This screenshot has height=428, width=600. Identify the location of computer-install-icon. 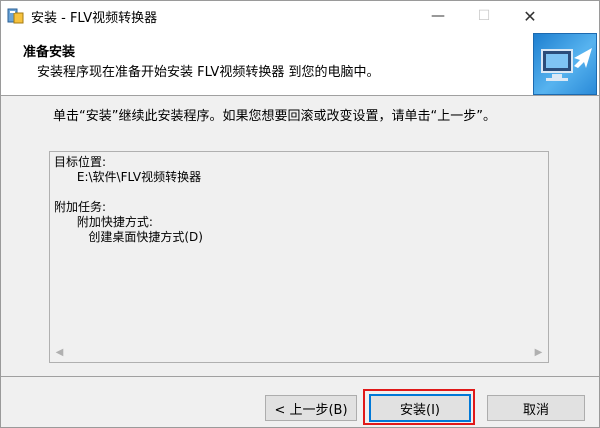
(565, 64).